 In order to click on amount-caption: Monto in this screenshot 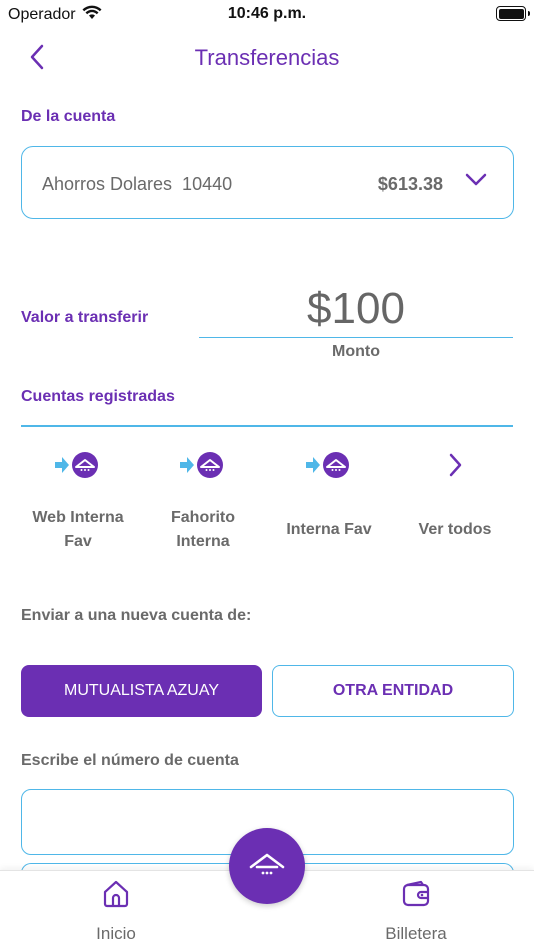, I will do `click(356, 351)`.